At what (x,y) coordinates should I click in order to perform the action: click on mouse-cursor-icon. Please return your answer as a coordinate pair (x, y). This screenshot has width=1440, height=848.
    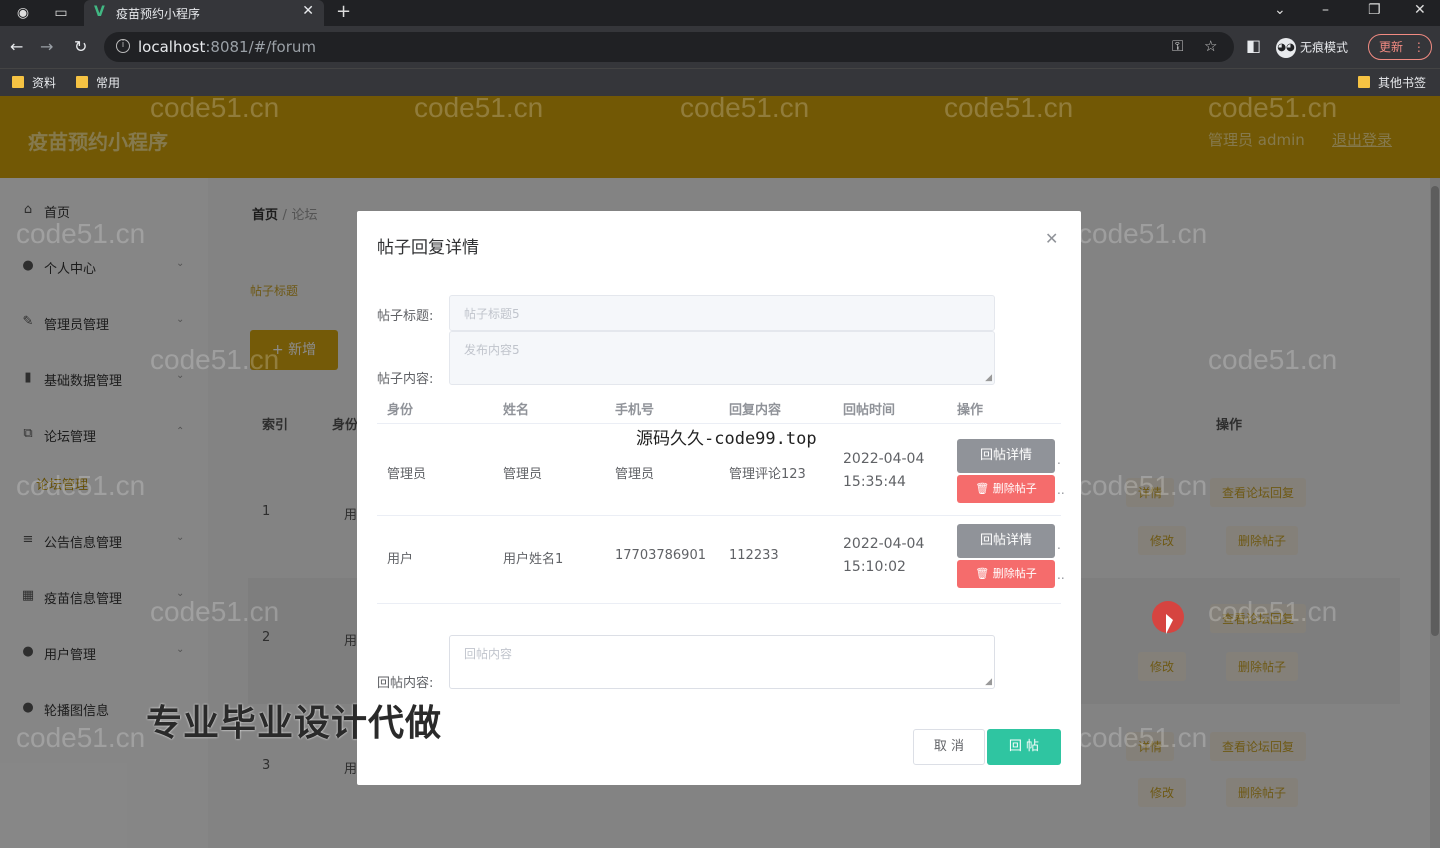
    Looking at the image, I should click on (1169, 624).